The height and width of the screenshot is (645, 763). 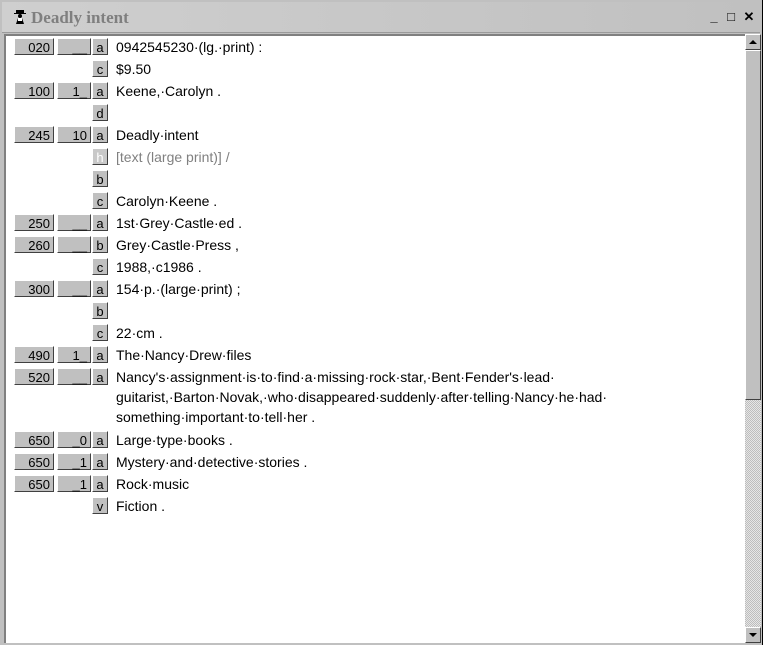 I want to click on subfield-value-line: something·important·to·tell·her ., so click(x=216, y=417).